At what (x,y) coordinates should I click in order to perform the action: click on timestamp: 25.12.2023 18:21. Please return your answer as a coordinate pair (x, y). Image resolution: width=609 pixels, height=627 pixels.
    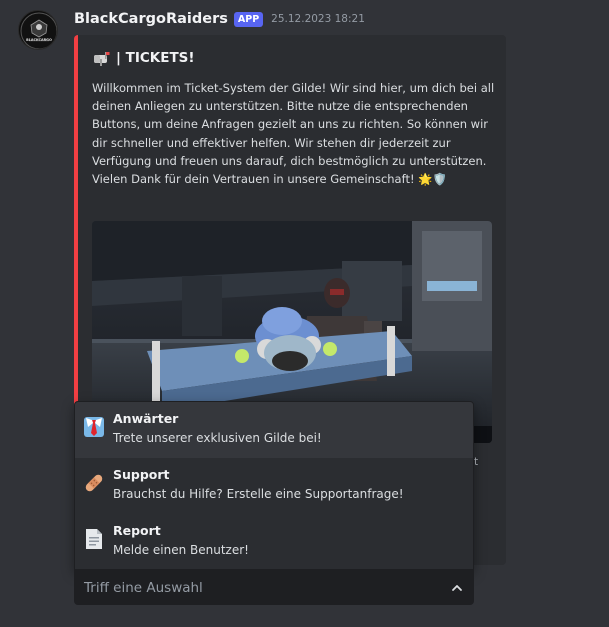
    Looking at the image, I should click on (318, 19).